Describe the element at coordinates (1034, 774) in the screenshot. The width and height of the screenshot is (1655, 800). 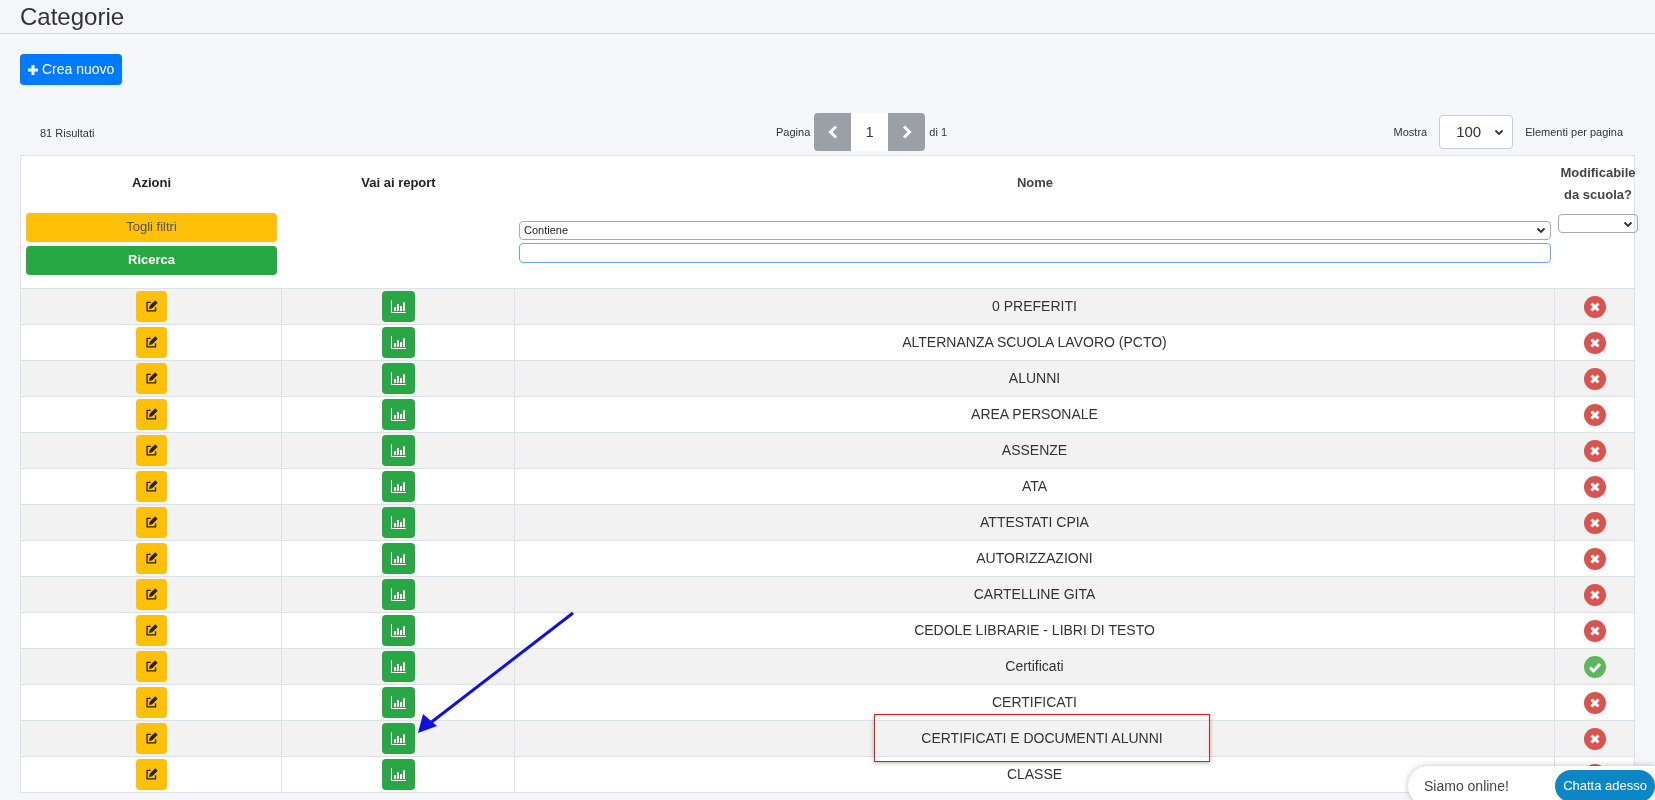
I see `category-name: CLASSE` at that location.